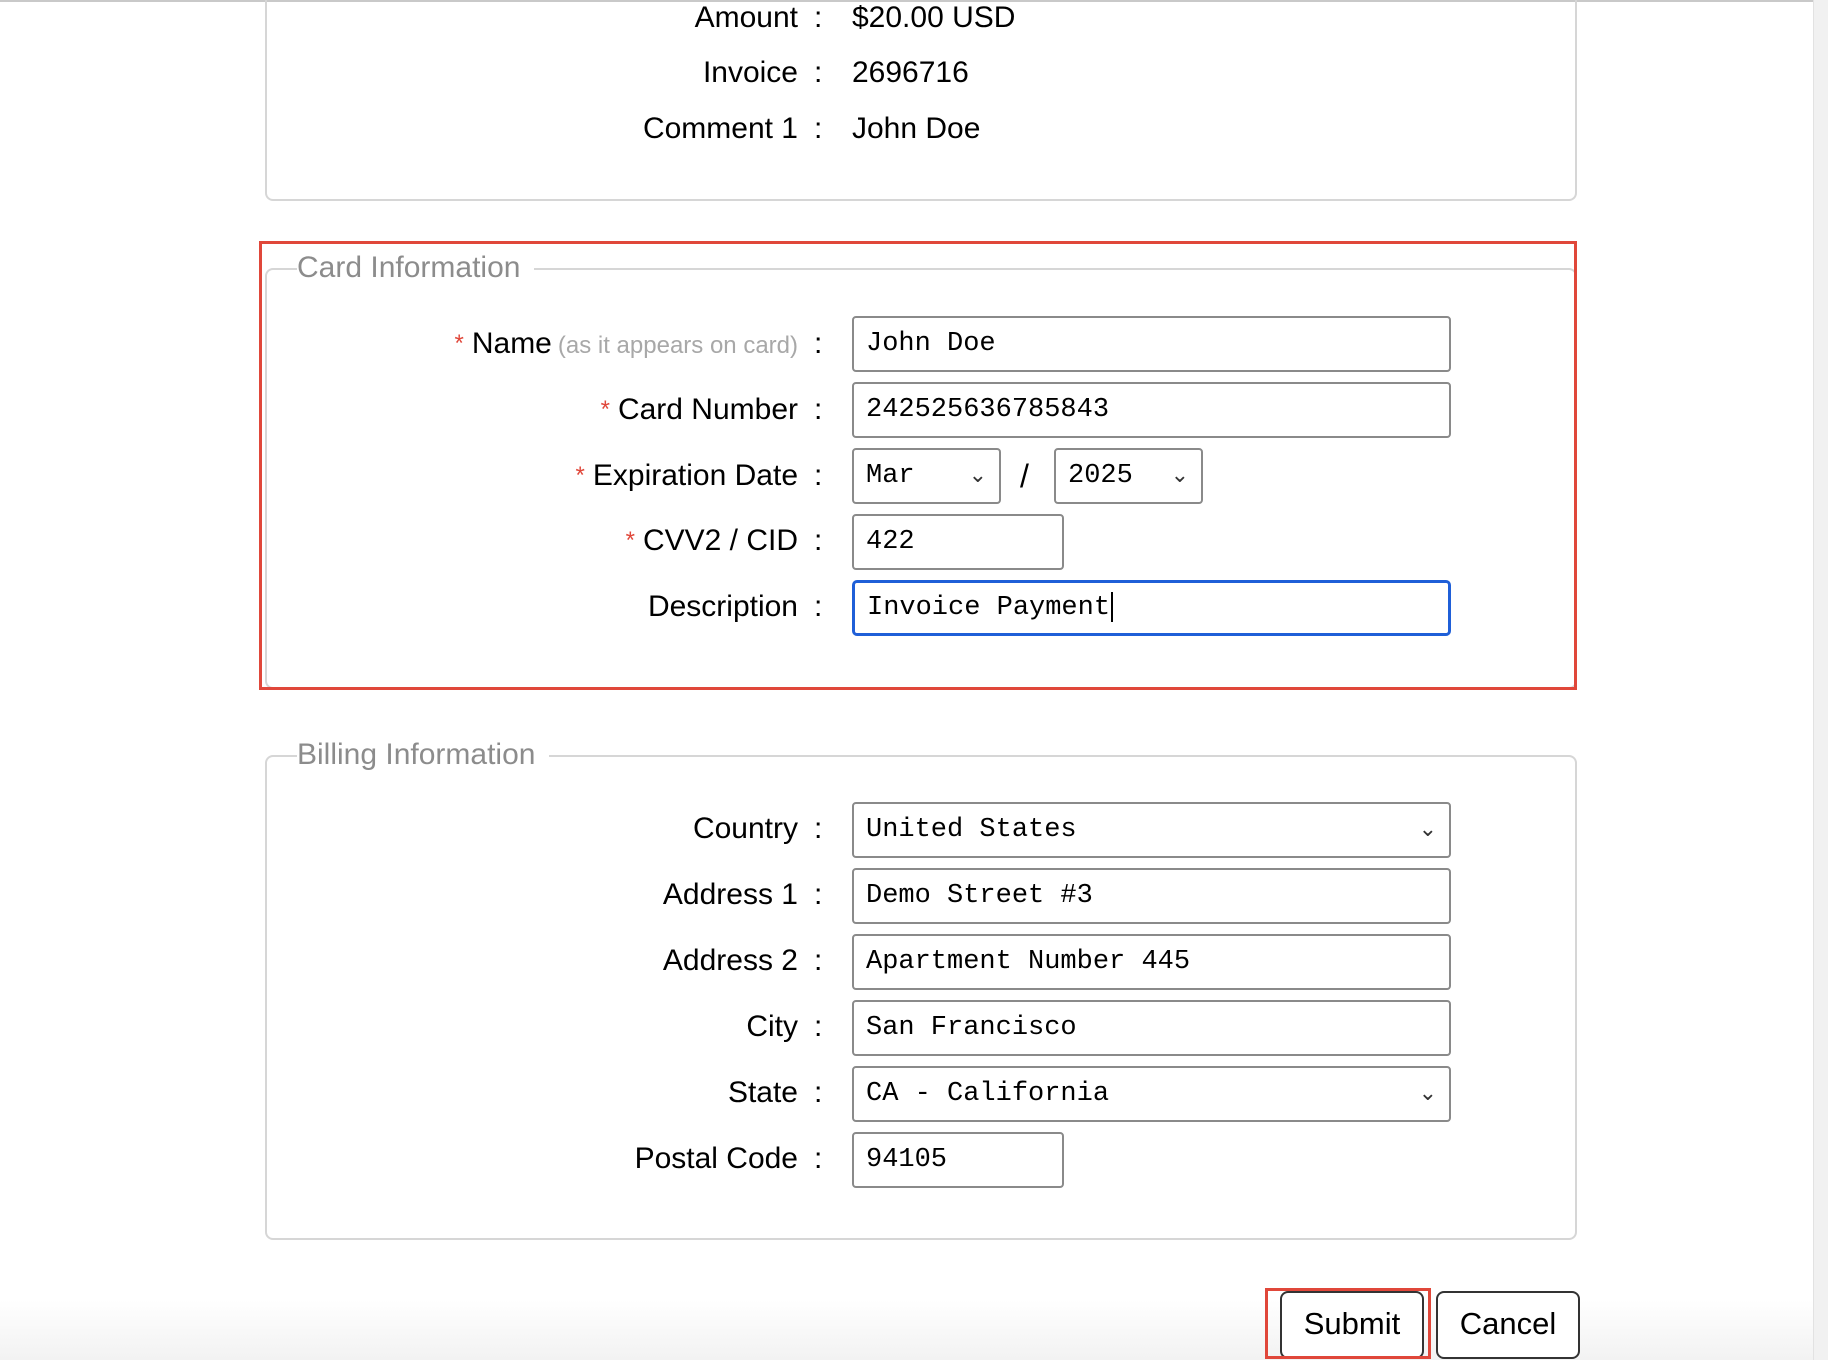 The width and height of the screenshot is (1828, 1360). Describe the element at coordinates (746, 17) in the screenshot. I see `amount-label: Amount` at that location.